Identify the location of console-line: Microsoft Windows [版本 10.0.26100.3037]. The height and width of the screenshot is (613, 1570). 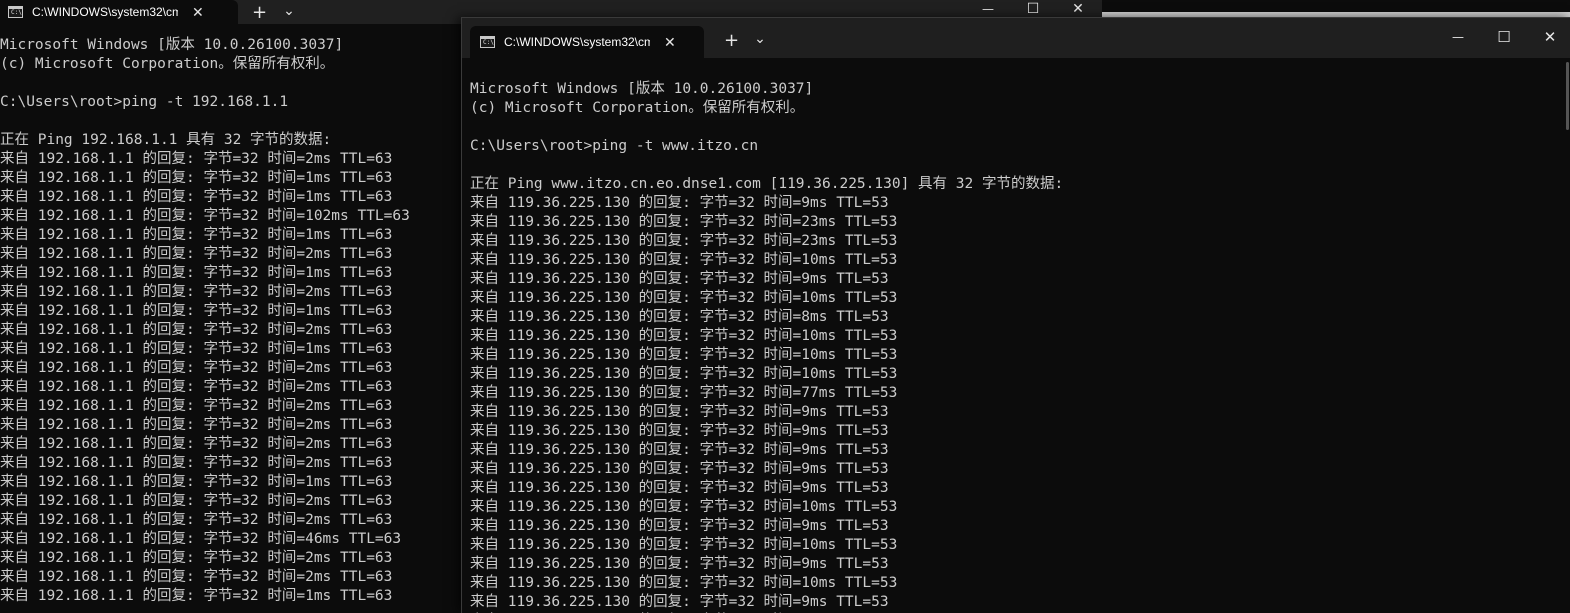
(642, 89).